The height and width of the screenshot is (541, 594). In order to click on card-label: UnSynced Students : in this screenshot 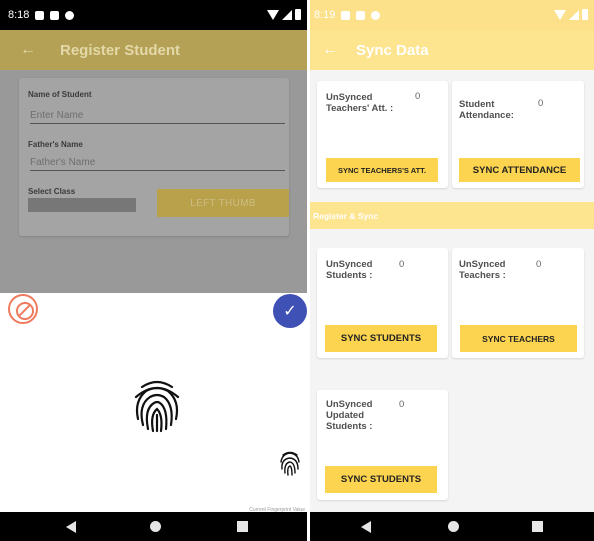, I will do `click(349, 270)`.